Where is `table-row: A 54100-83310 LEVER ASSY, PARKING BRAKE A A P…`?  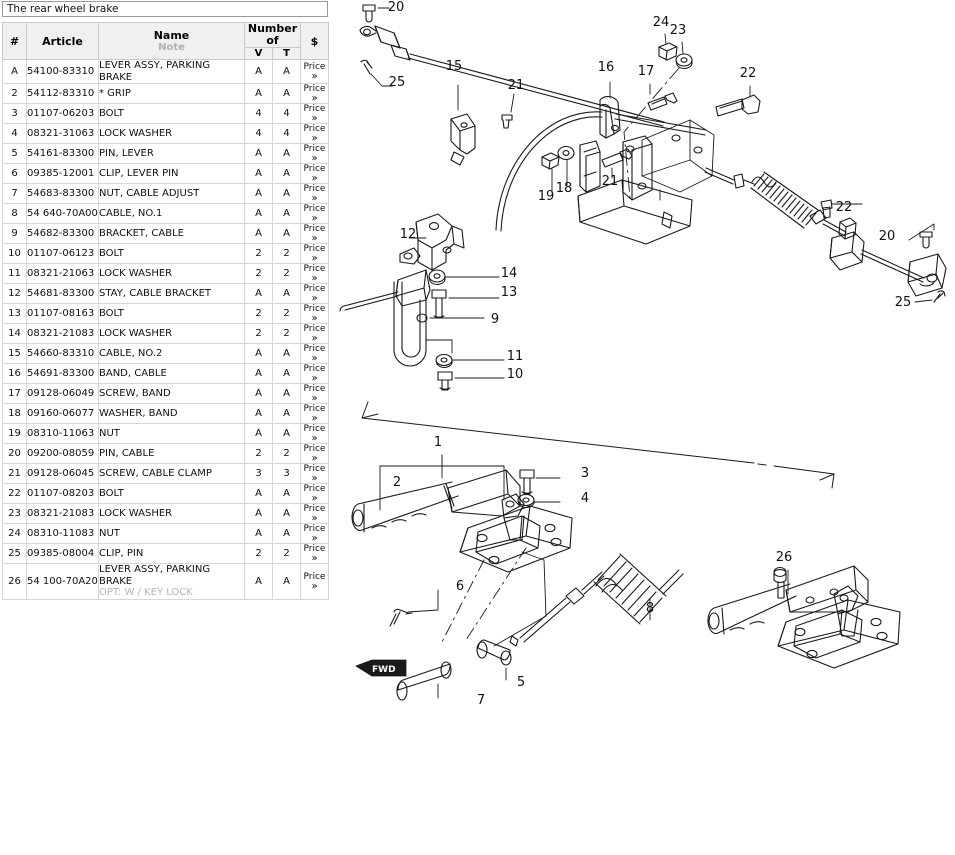 table-row: A 54100-83310 LEVER ASSY, PARKING BRAKE A A P… is located at coordinates (165, 71).